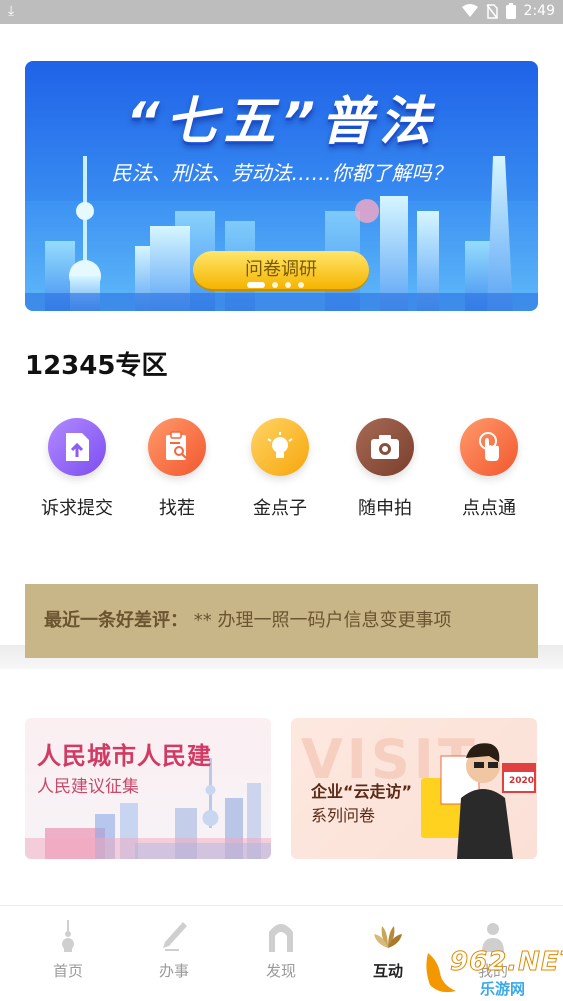  Describe the element at coordinates (68, 936) in the screenshot. I see `tower-icon` at that location.